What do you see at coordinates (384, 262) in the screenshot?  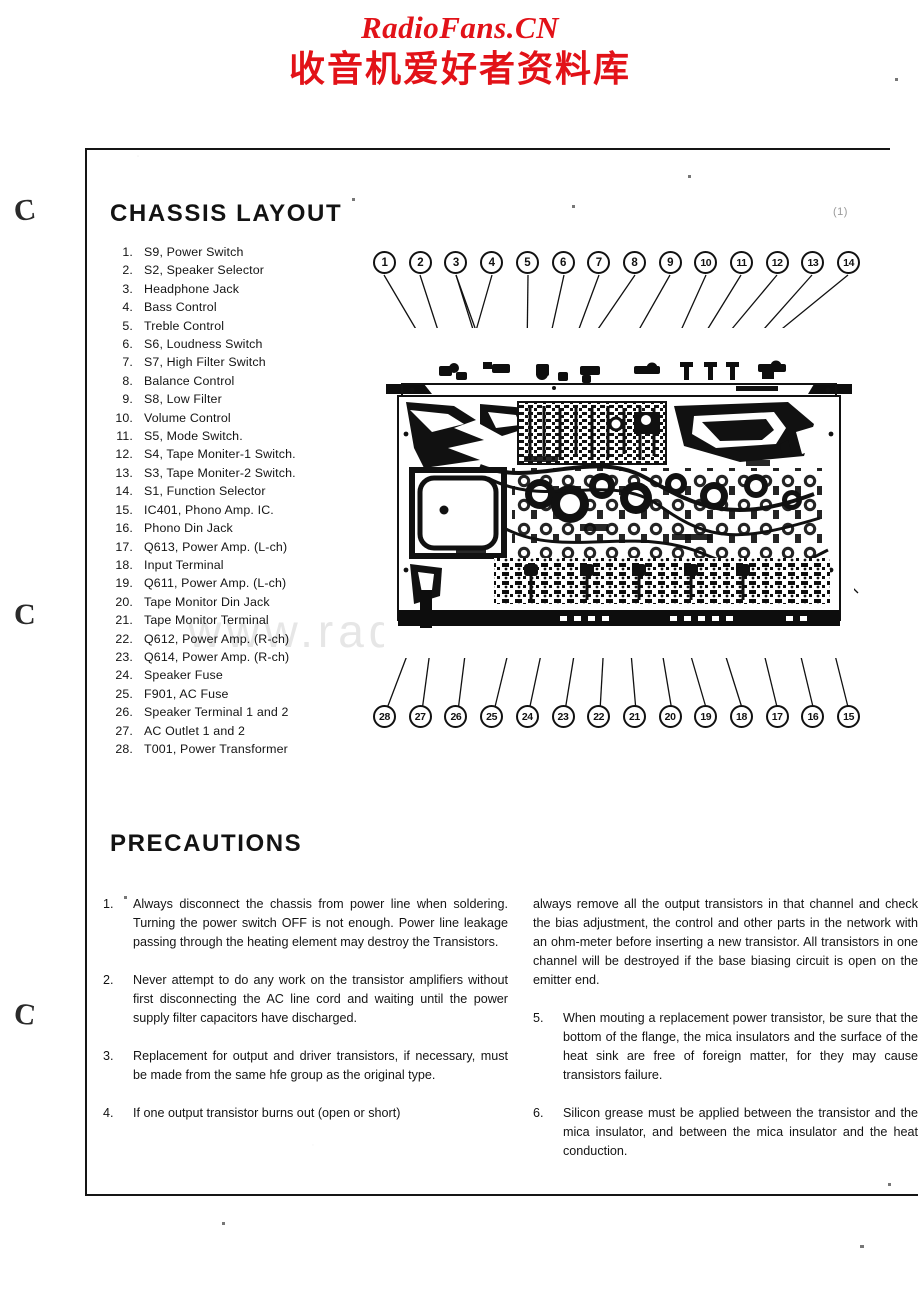 I see `callout-bubble-1: 1` at bounding box center [384, 262].